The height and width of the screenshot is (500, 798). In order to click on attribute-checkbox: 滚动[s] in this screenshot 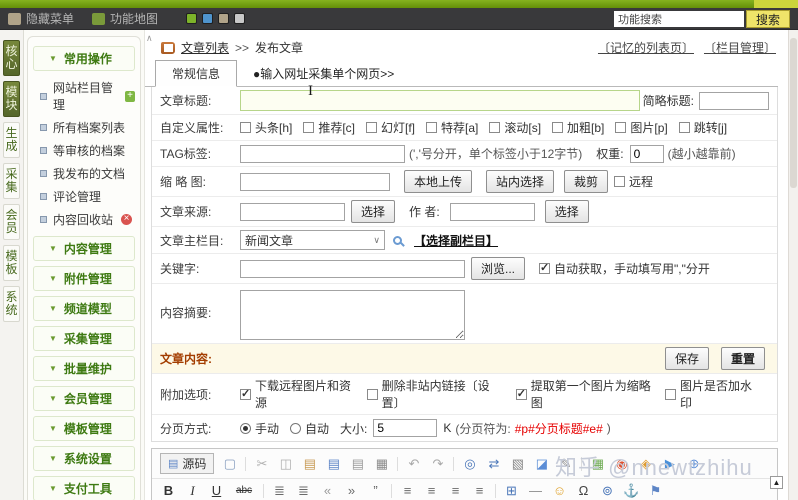, I will do `click(515, 127)`.